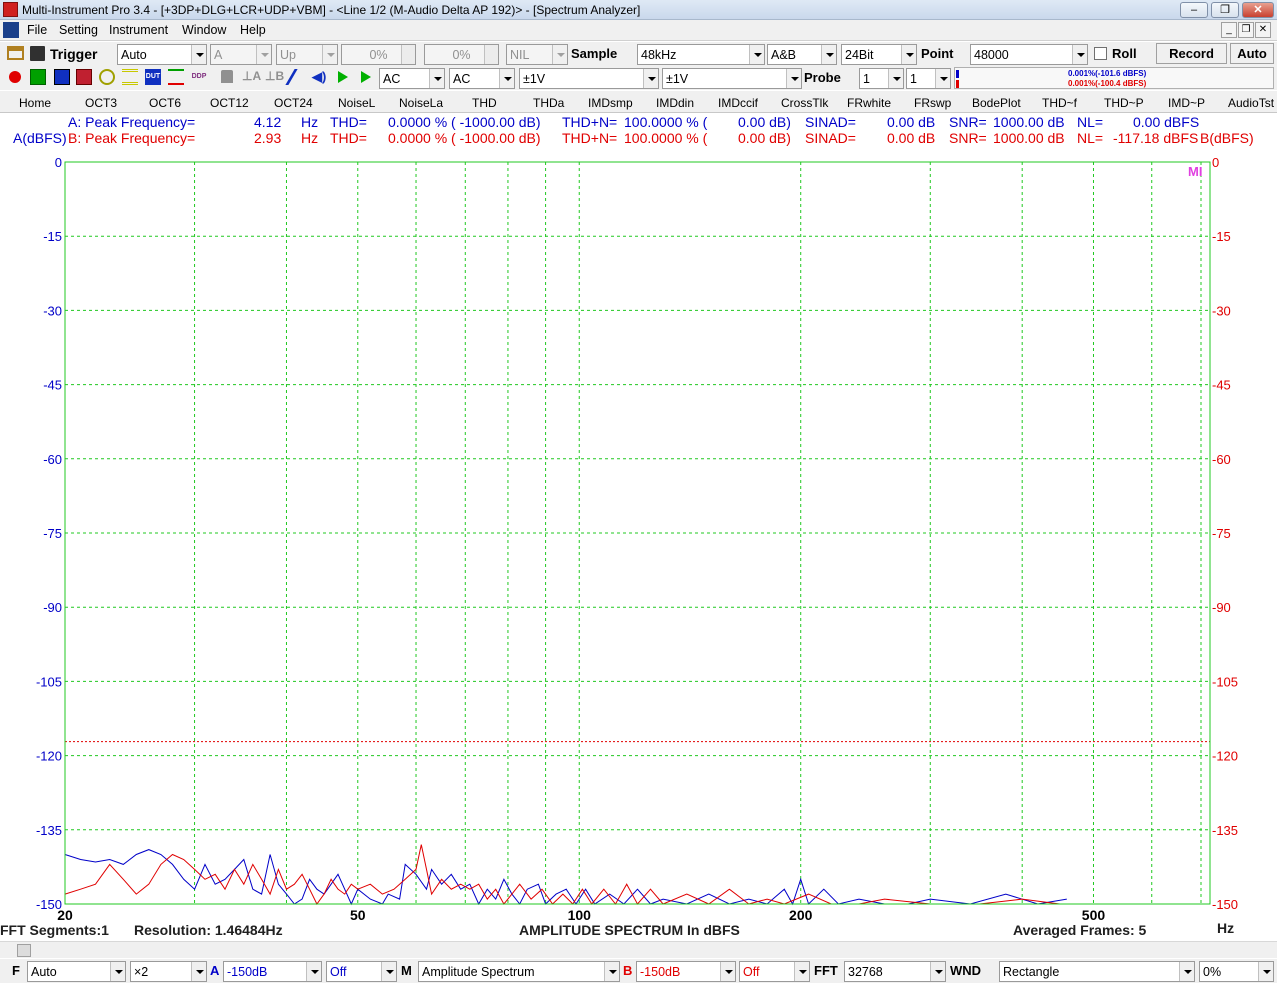  What do you see at coordinates (153, 77) in the screenshot?
I see `dut-icon: DUT` at bounding box center [153, 77].